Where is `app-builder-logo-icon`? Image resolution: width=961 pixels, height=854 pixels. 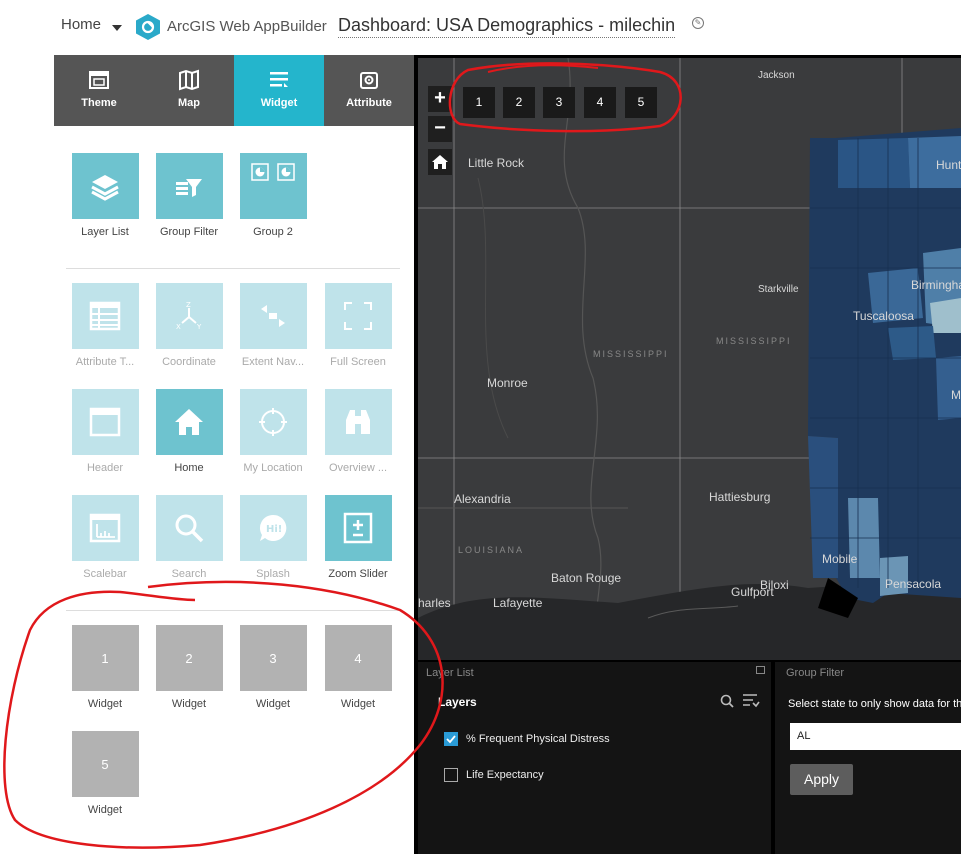
app-builder-logo-icon is located at coordinates (148, 27).